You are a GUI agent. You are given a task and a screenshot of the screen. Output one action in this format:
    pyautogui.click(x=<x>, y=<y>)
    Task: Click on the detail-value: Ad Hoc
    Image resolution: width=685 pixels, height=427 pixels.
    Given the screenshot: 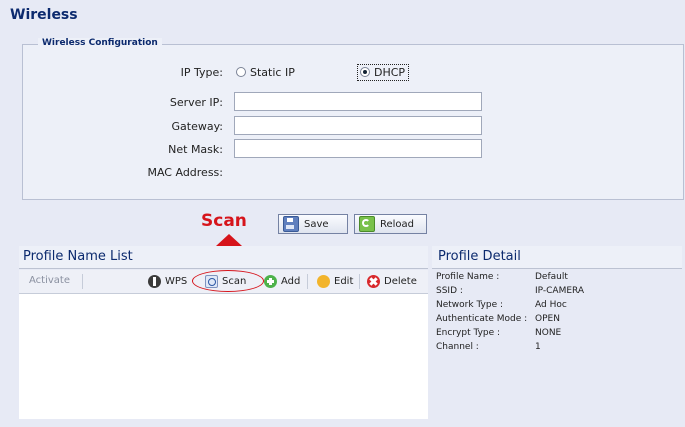 What is the action you would take?
    pyautogui.click(x=551, y=305)
    